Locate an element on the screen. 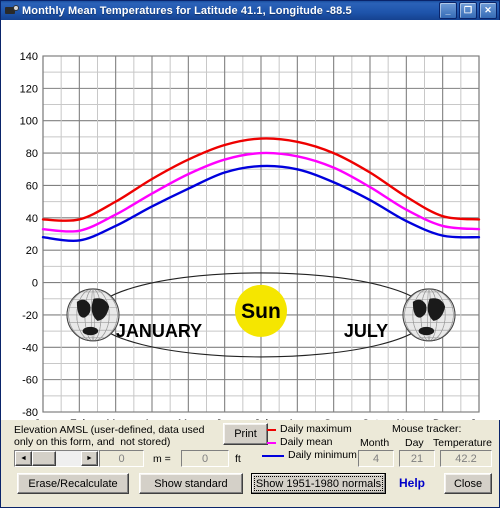  minimize-icon: _ is located at coordinates (448, 10).